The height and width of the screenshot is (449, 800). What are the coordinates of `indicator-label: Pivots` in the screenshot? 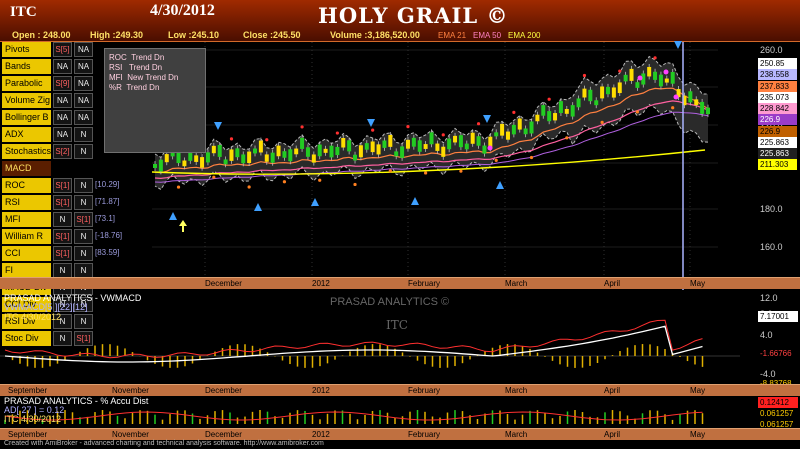 It's located at (26, 49).